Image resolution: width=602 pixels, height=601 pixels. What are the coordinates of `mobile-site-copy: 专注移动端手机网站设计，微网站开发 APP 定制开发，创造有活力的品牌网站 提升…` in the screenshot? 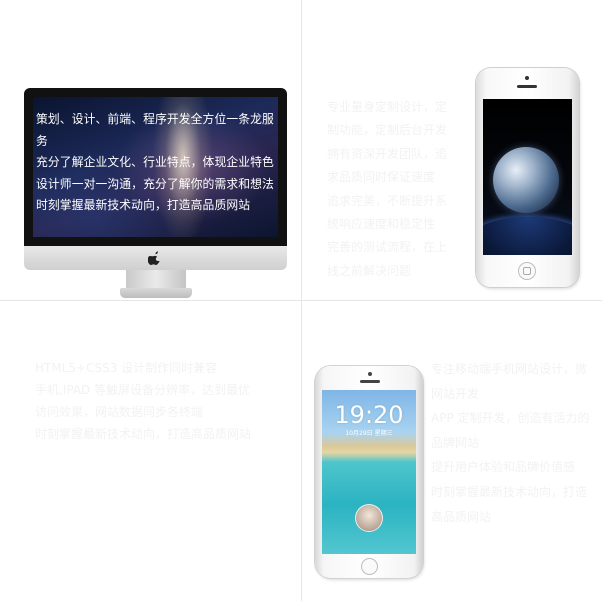 It's located at (511, 443).